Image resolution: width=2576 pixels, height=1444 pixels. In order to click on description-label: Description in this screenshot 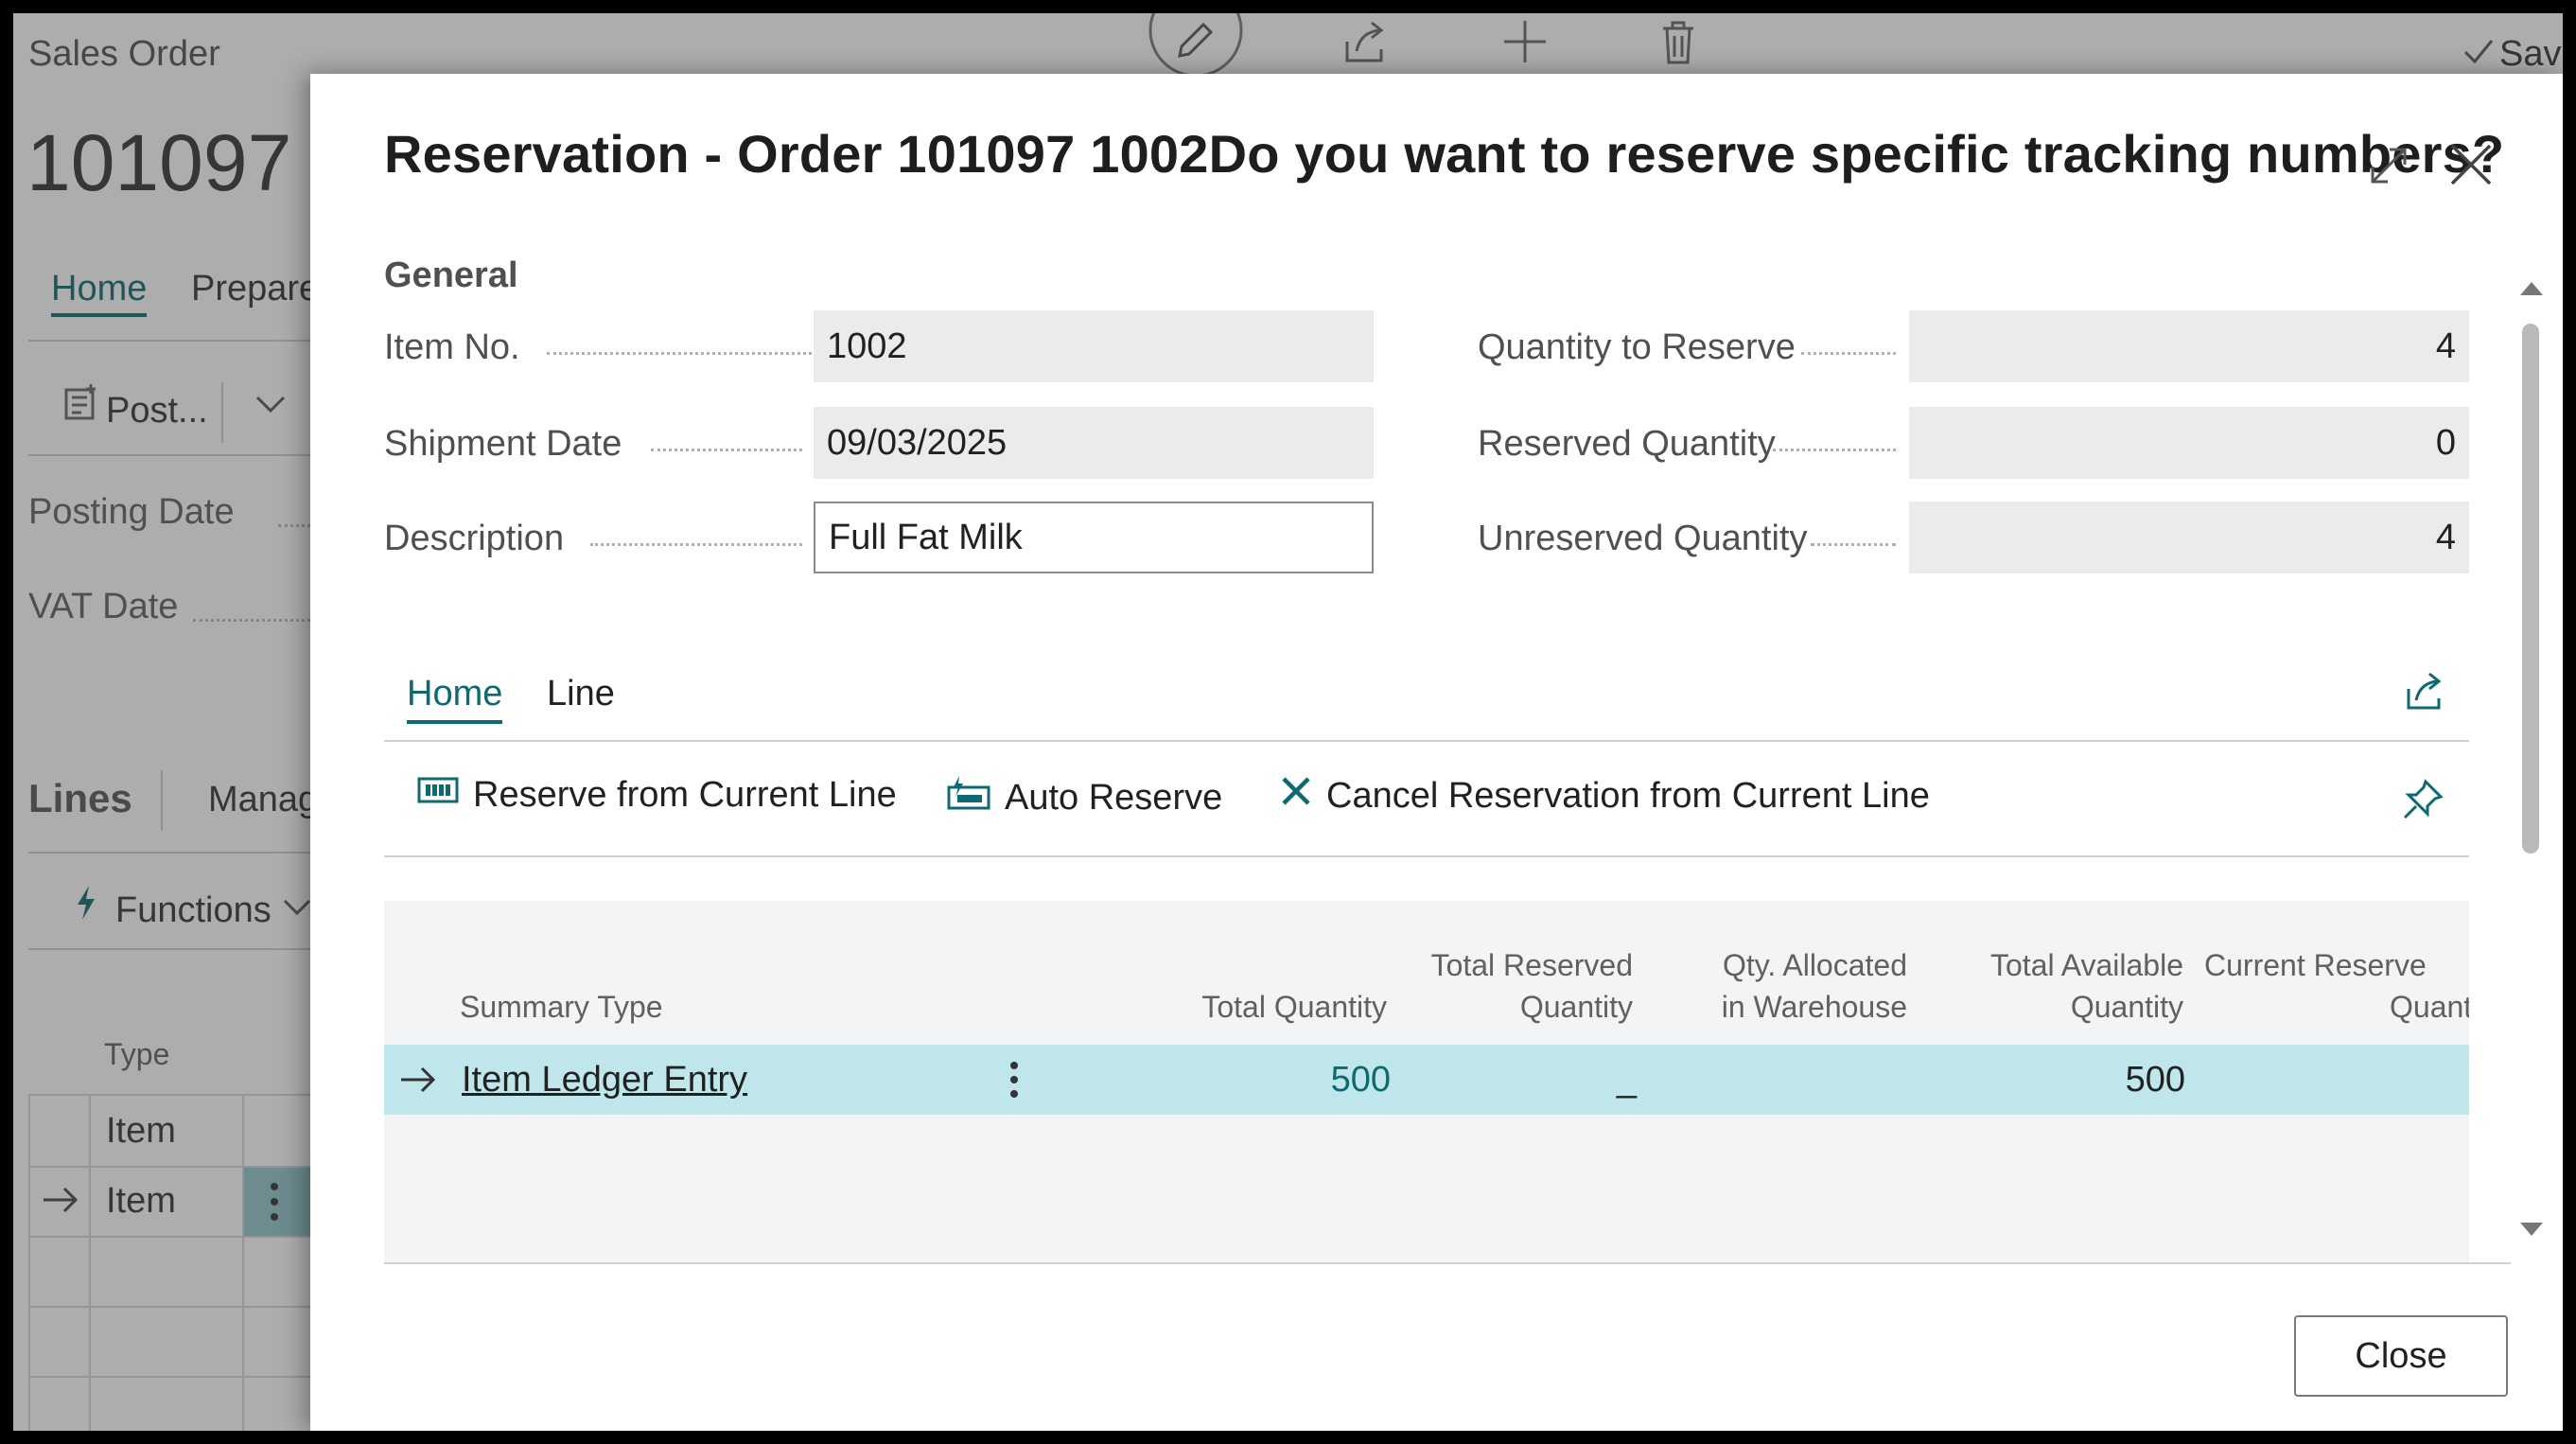, I will do `click(475, 538)`.